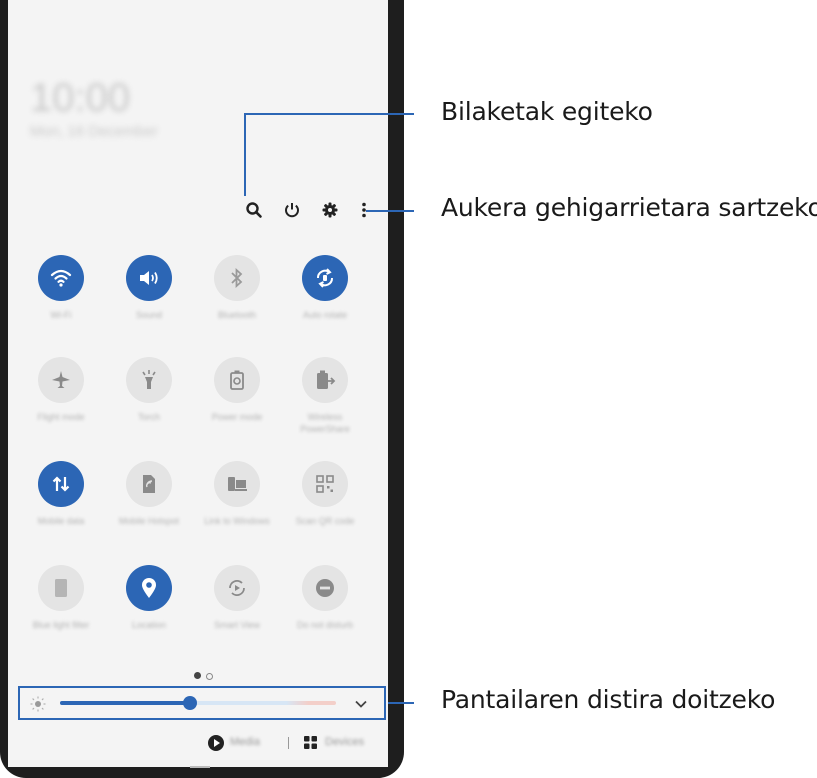 The image size is (817, 778). Describe the element at coordinates (61, 521) in the screenshot. I see `tile-label: Mobile data` at that location.